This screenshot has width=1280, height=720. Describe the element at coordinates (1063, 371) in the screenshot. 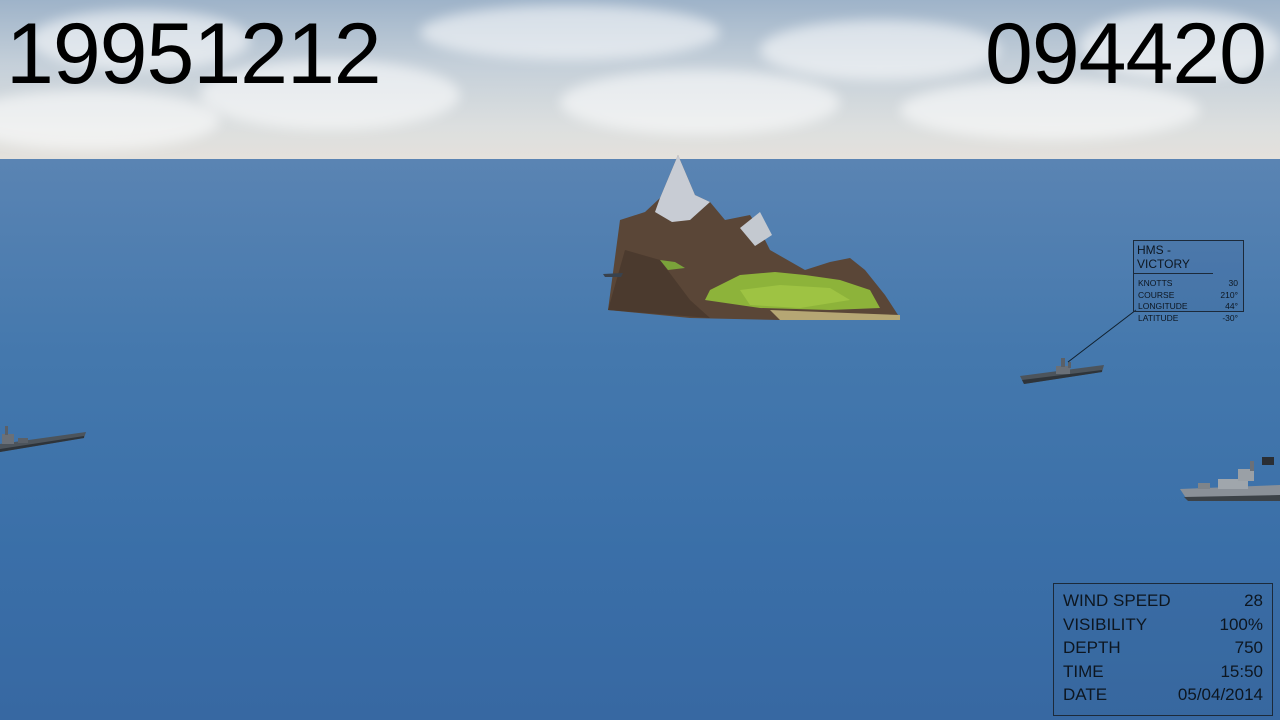

I see `ship-hms-victory` at that location.